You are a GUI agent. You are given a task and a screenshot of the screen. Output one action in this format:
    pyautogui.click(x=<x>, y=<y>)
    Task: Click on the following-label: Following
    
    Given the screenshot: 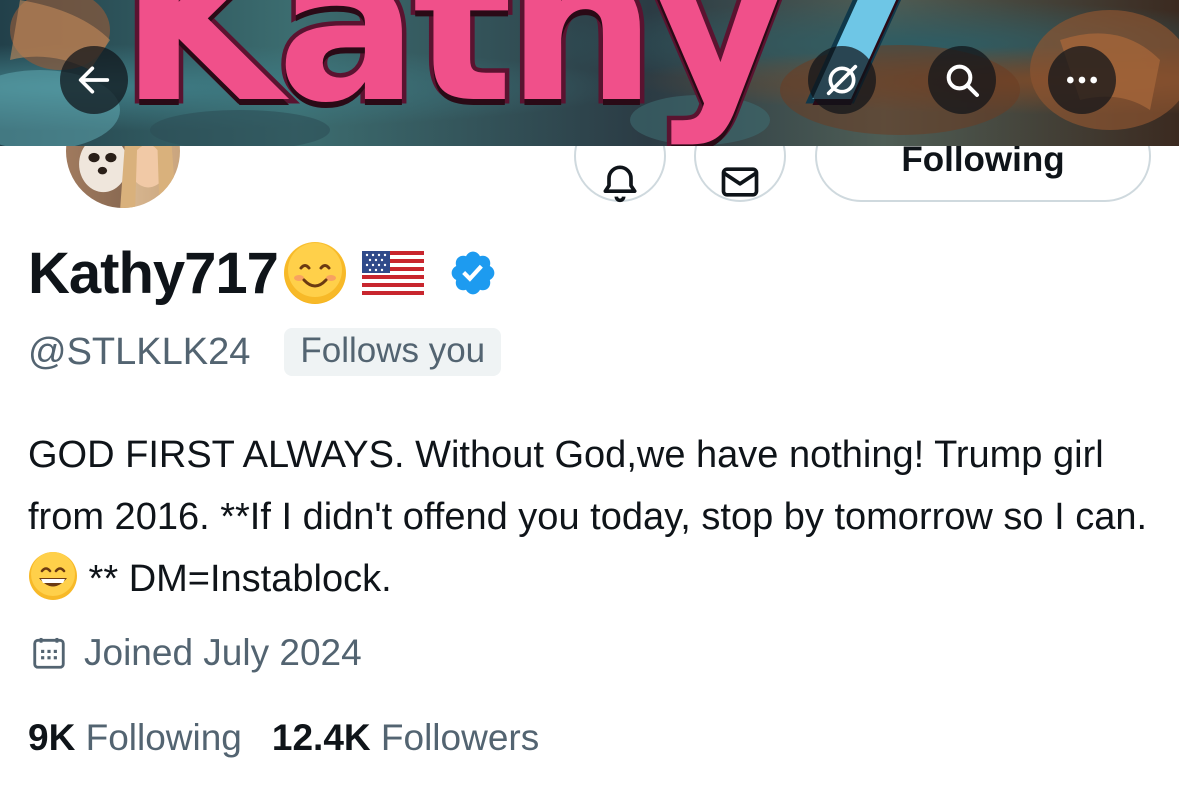 What is the action you would take?
    pyautogui.click(x=163, y=737)
    